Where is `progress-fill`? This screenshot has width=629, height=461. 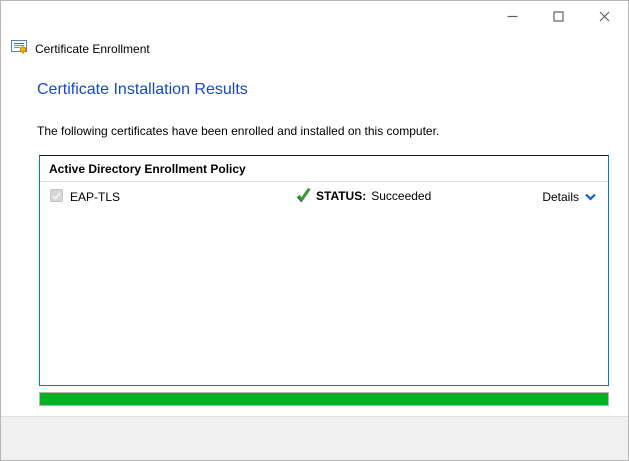 progress-fill is located at coordinates (324, 399).